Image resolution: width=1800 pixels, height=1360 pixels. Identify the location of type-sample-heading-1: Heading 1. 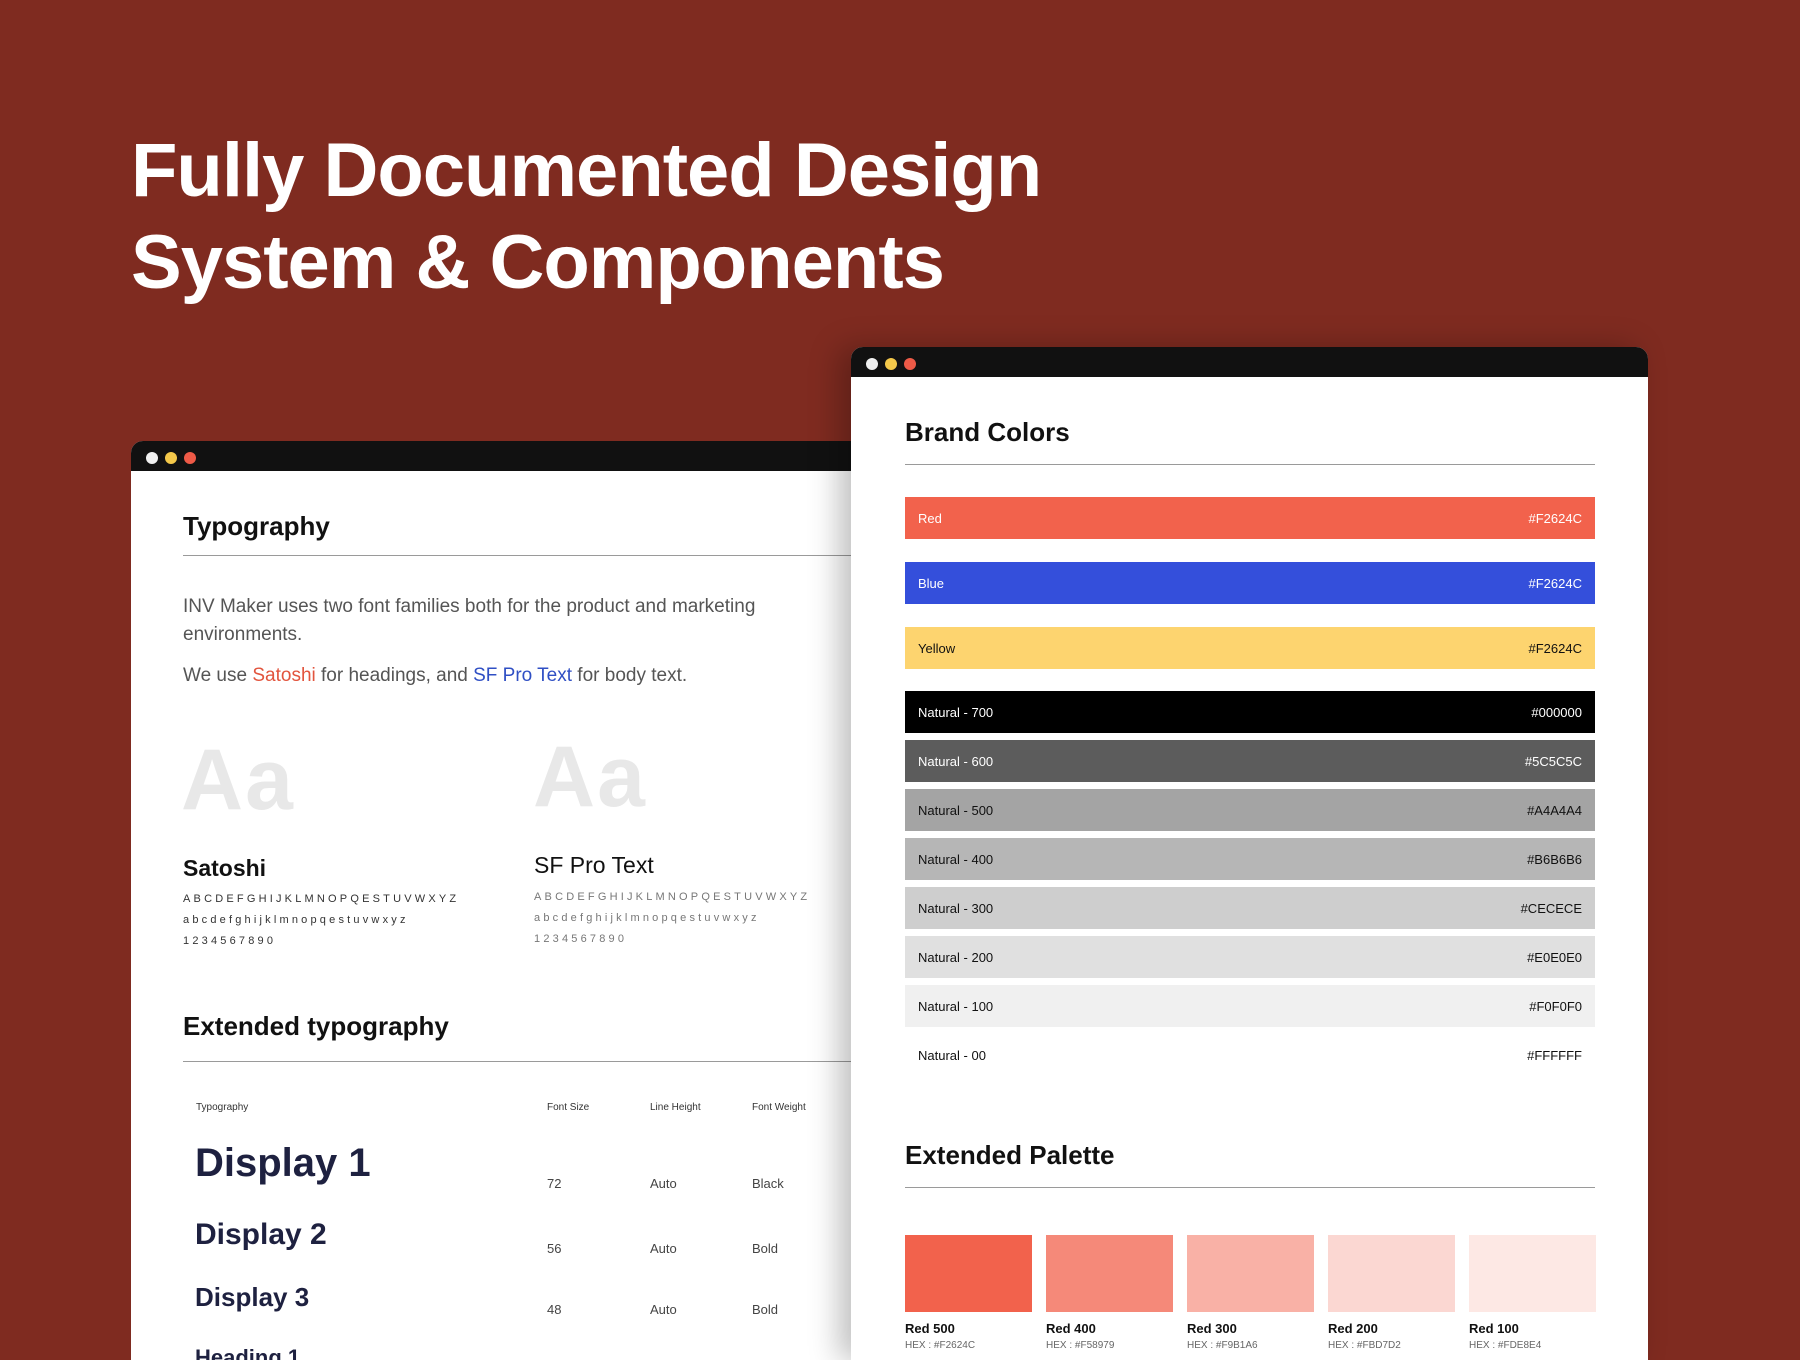
(248, 1352).